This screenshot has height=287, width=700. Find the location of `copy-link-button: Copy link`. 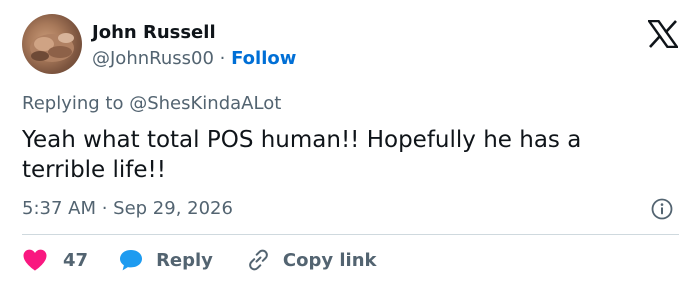

copy-link-button: Copy link is located at coordinates (311, 260).